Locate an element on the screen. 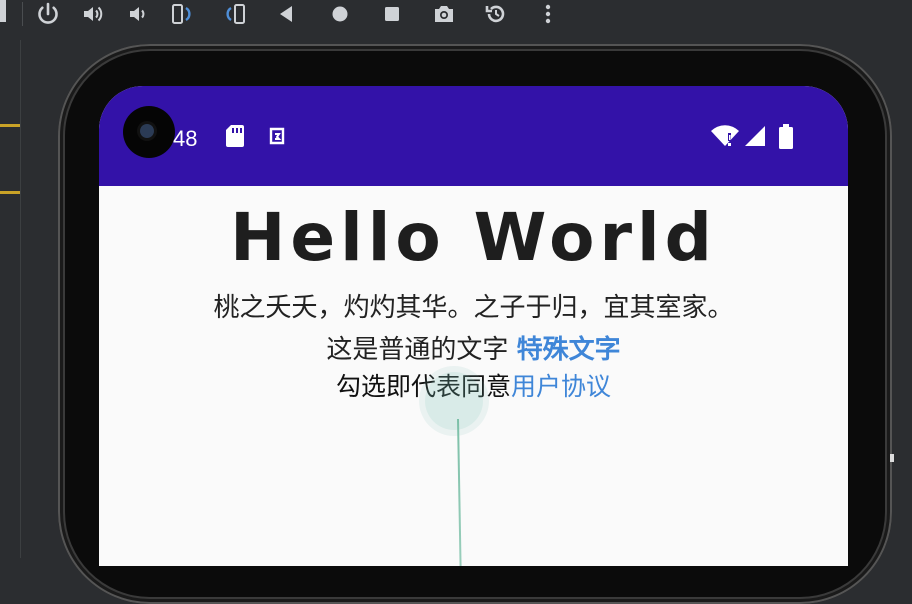  back-button is located at coordinates (287, 14).